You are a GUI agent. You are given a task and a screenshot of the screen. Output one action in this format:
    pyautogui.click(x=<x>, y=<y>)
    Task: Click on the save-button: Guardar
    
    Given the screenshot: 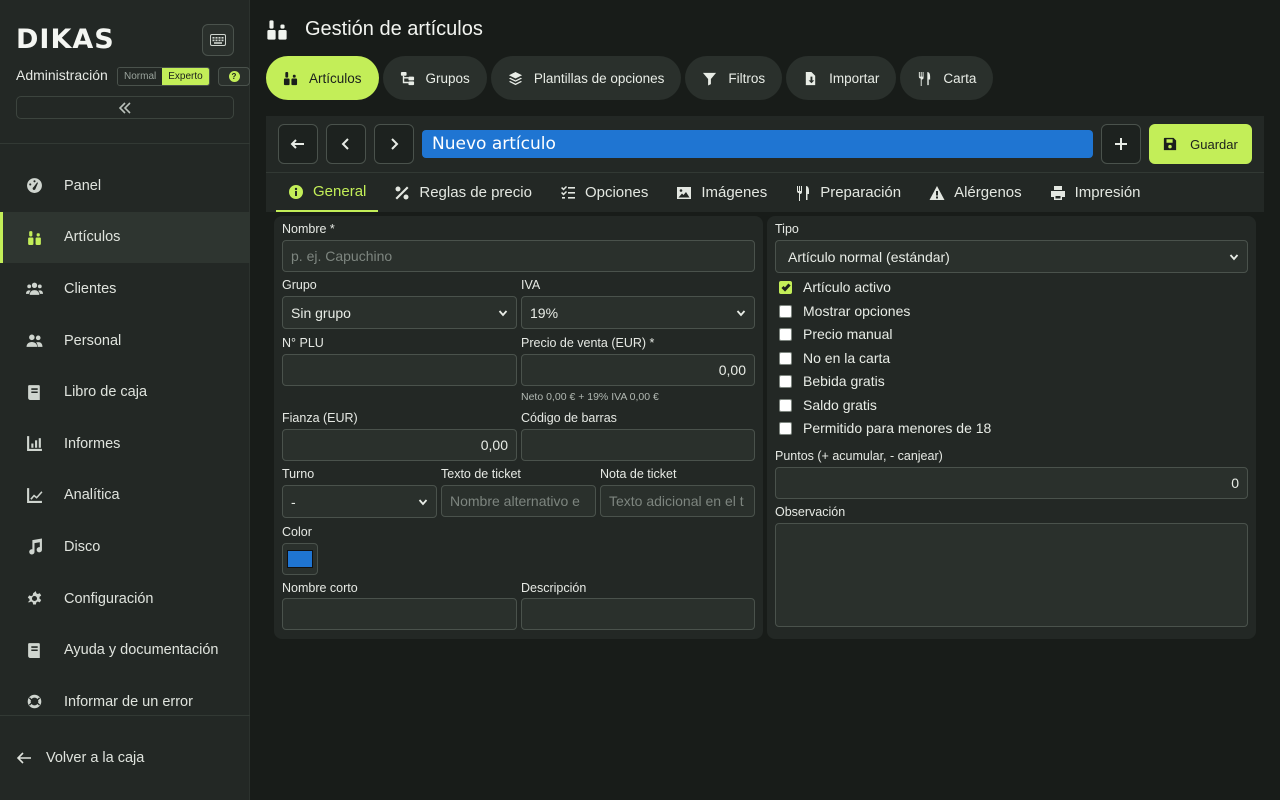 What is the action you would take?
    pyautogui.click(x=1200, y=144)
    